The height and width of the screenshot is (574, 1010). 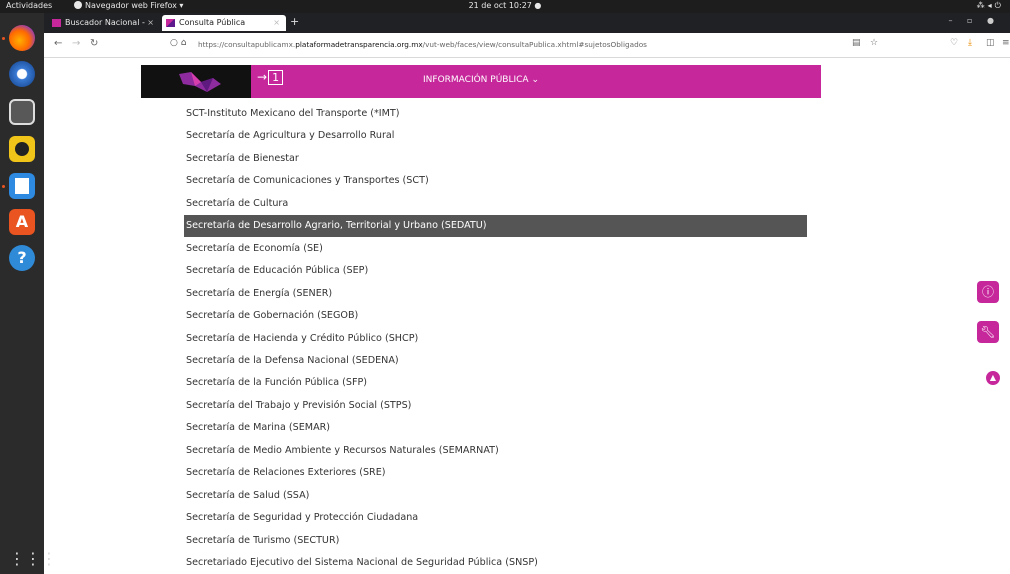 I want to click on list-item: Secretaría de Salud (SSA), so click(x=496, y=496).